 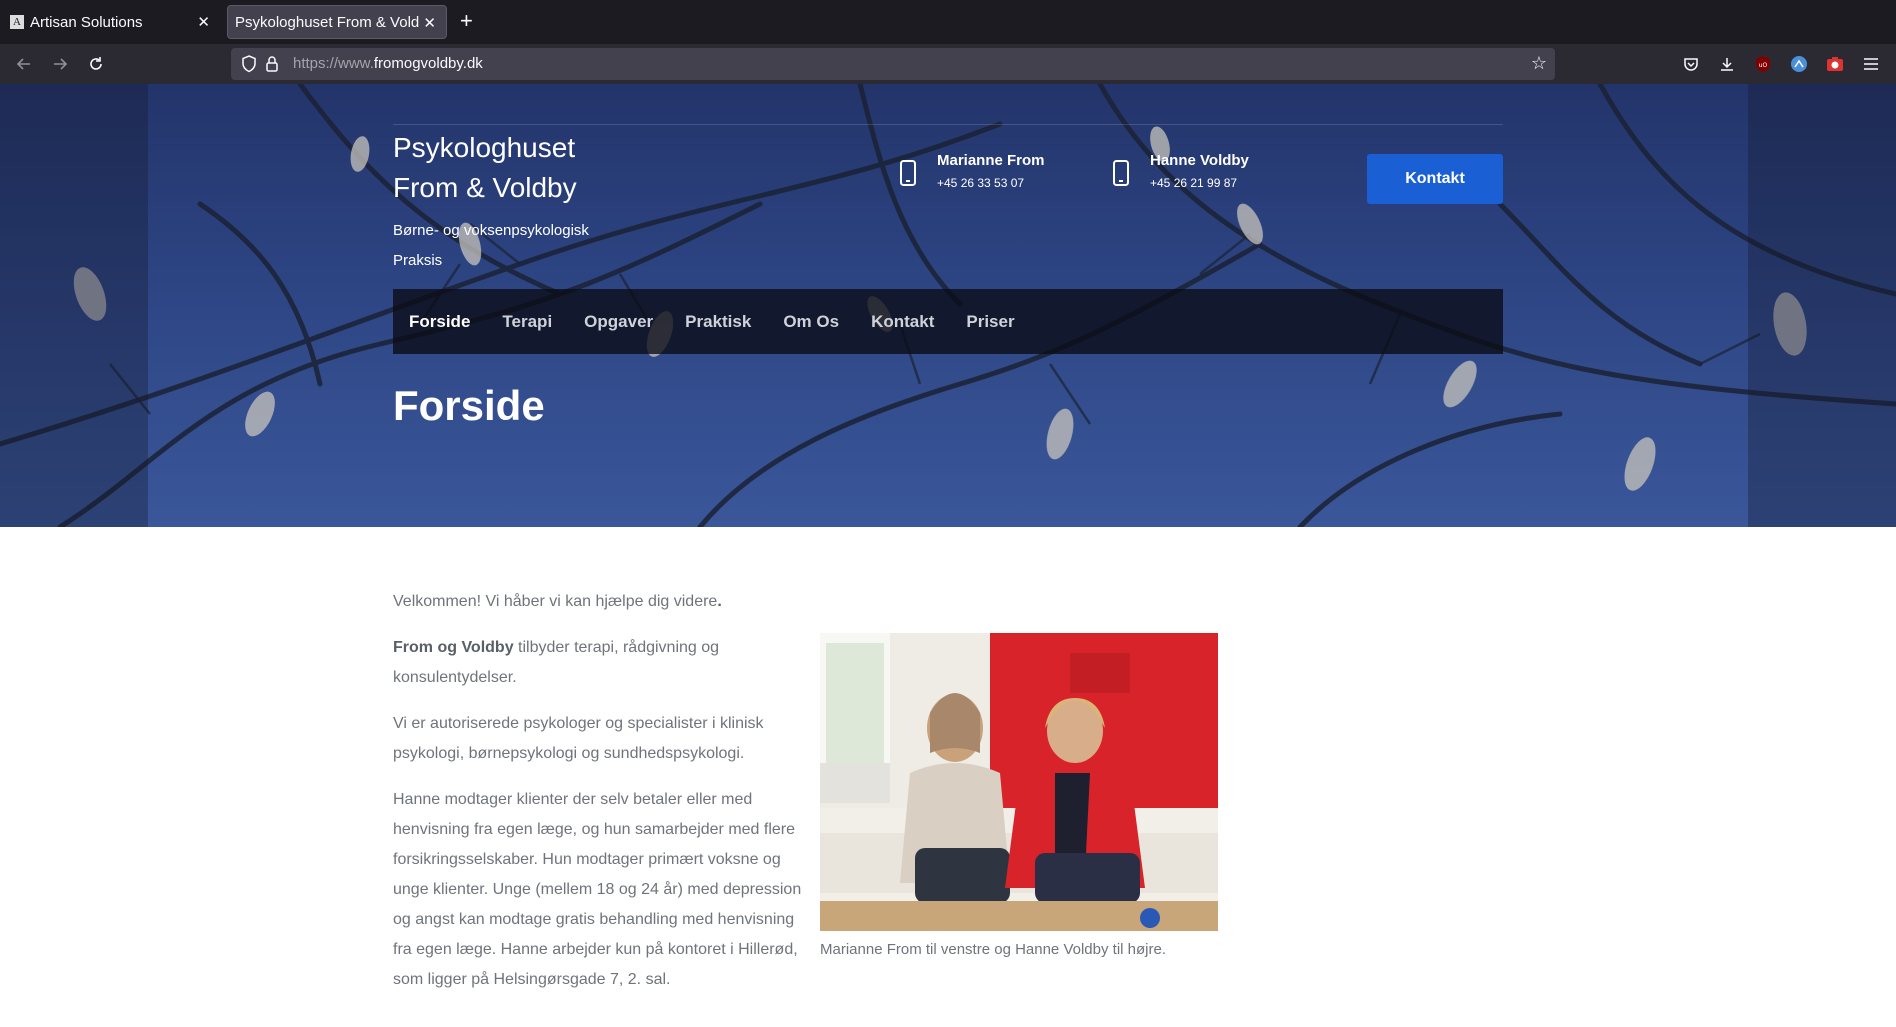 What do you see at coordinates (469, 405) in the screenshot?
I see `page-title: Forside` at bounding box center [469, 405].